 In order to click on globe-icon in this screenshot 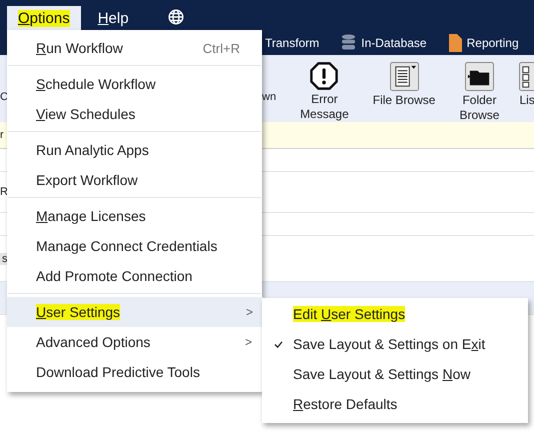, I will do `click(176, 17)`.